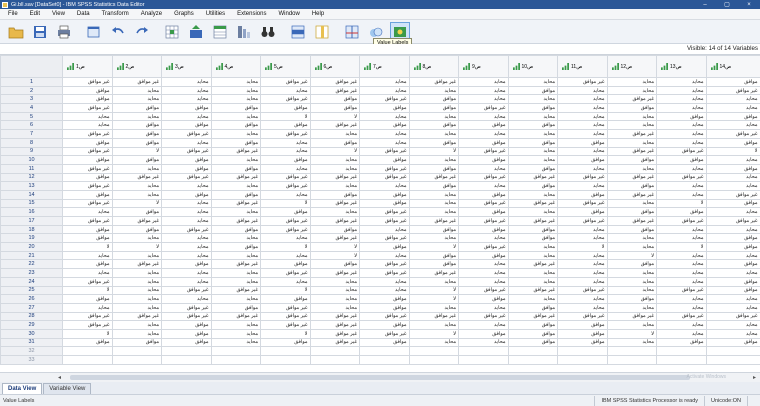  What do you see at coordinates (235, 66) in the screenshot?
I see `column-header: 4ص` at bounding box center [235, 66].